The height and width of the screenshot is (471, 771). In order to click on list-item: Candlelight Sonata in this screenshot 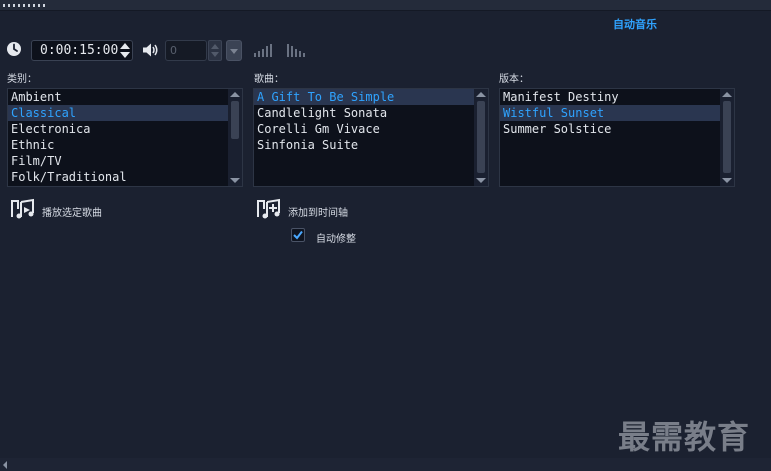, I will do `click(371, 113)`.